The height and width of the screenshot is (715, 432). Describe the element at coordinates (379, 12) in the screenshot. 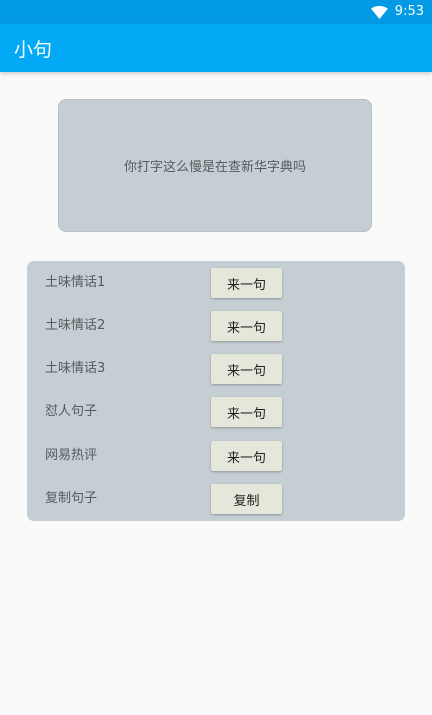

I see `wifi-icon` at that location.